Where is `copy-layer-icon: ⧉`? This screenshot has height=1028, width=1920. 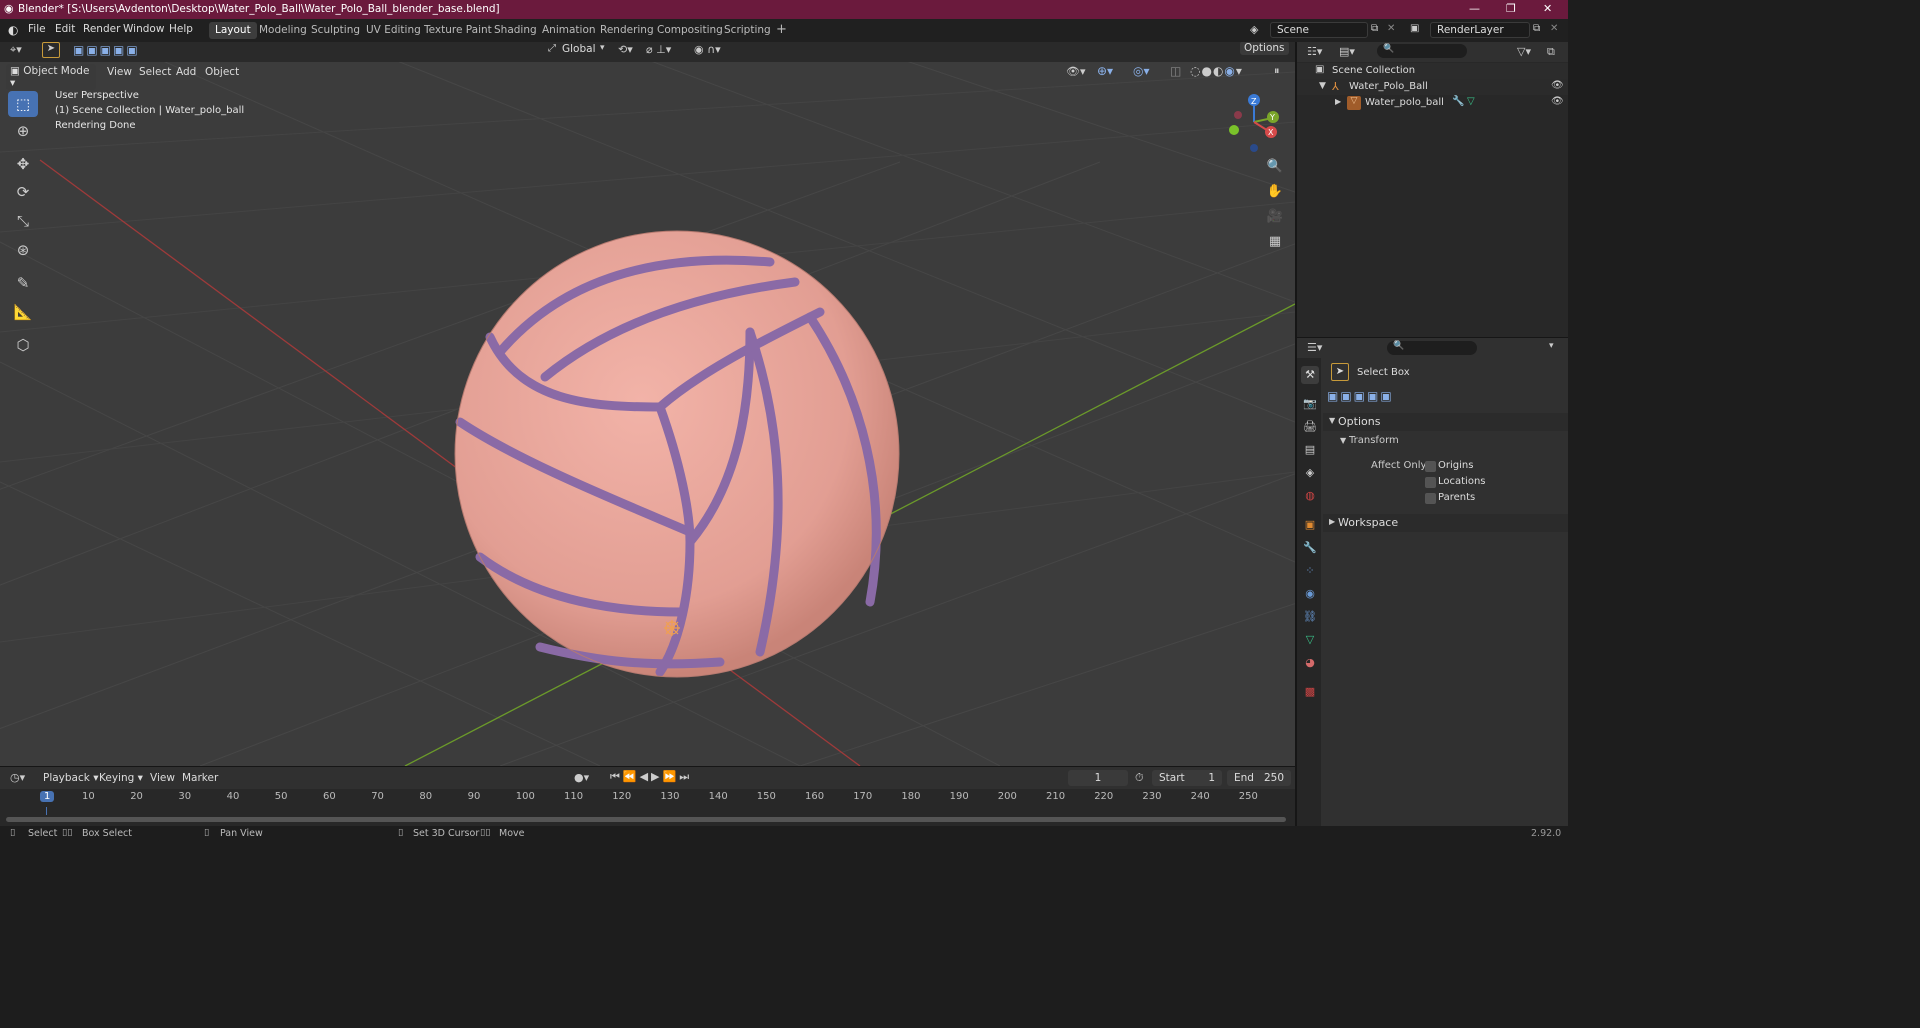 copy-layer-icon: ⧉ is located at coordinates (1536, 28).